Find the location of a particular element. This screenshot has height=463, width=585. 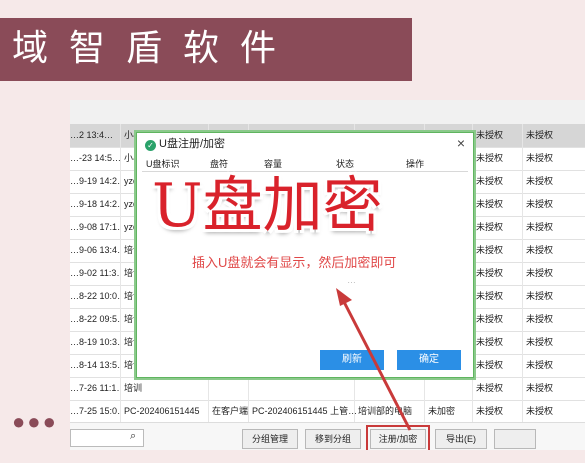

pointer-arrow is located at coordinates (374, 359).